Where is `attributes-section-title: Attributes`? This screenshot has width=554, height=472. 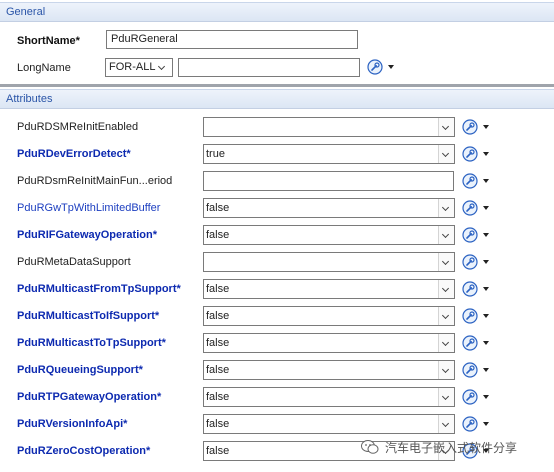 attributes-section-title: Attributes is located at coordinates (29, 99).